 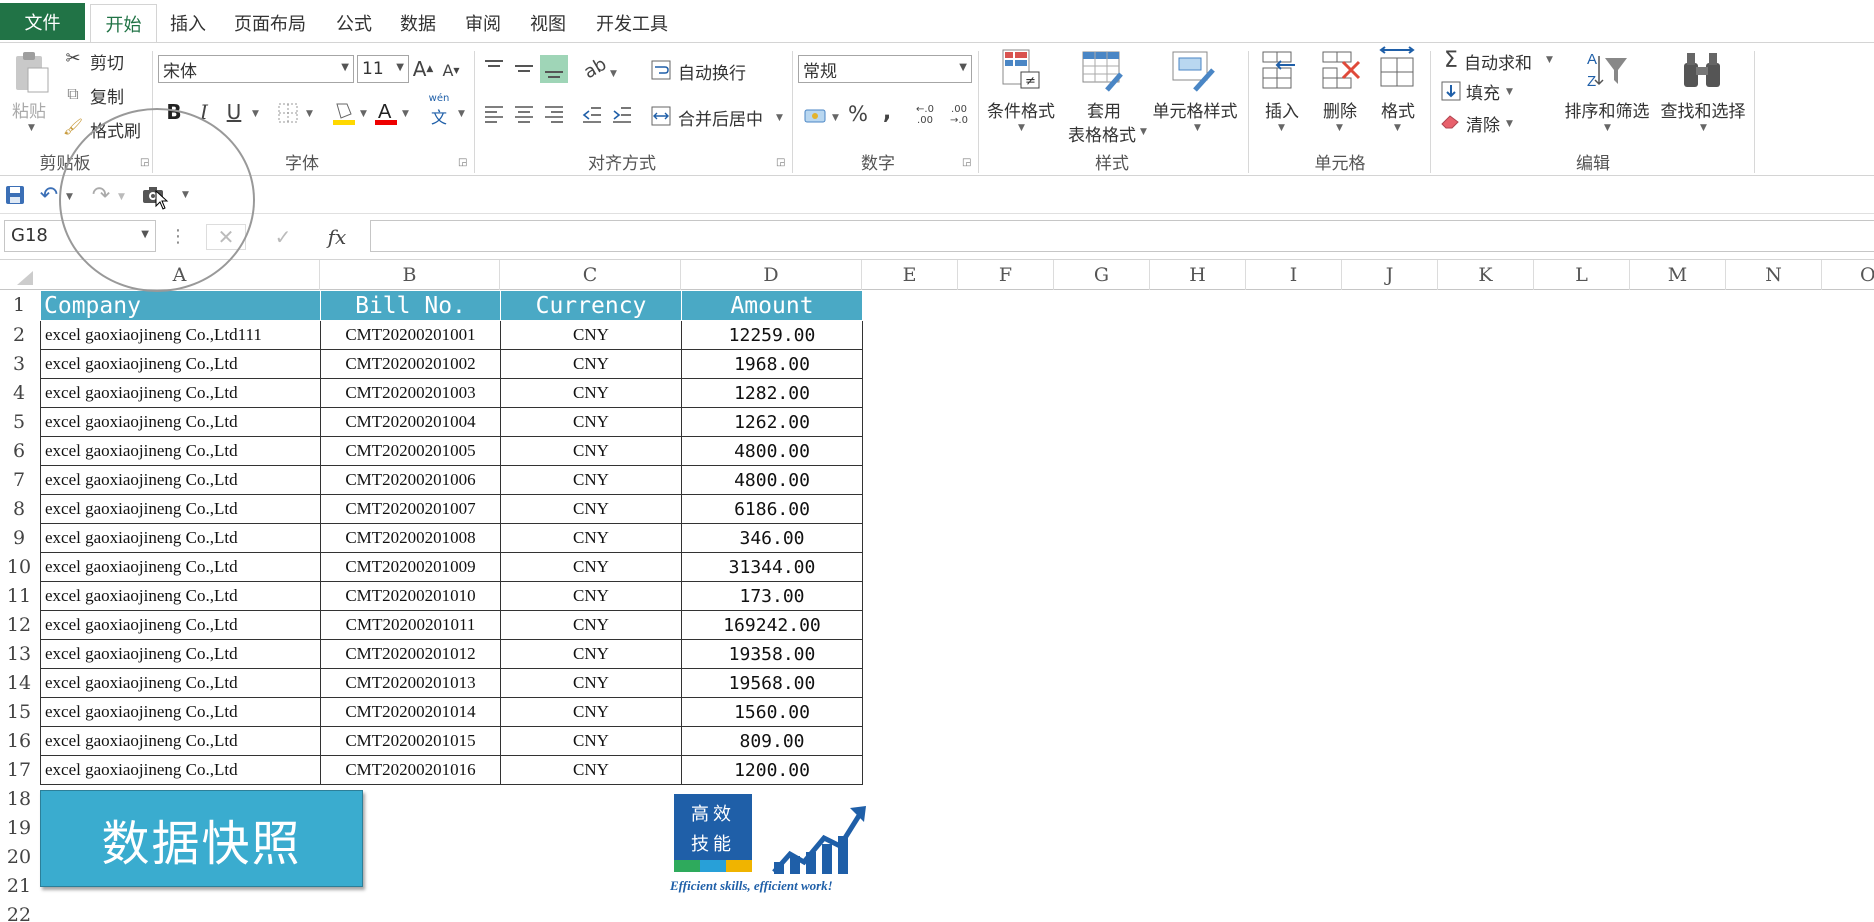 I want to click on insert-function-icon: fx, so click(x=337, y=237).